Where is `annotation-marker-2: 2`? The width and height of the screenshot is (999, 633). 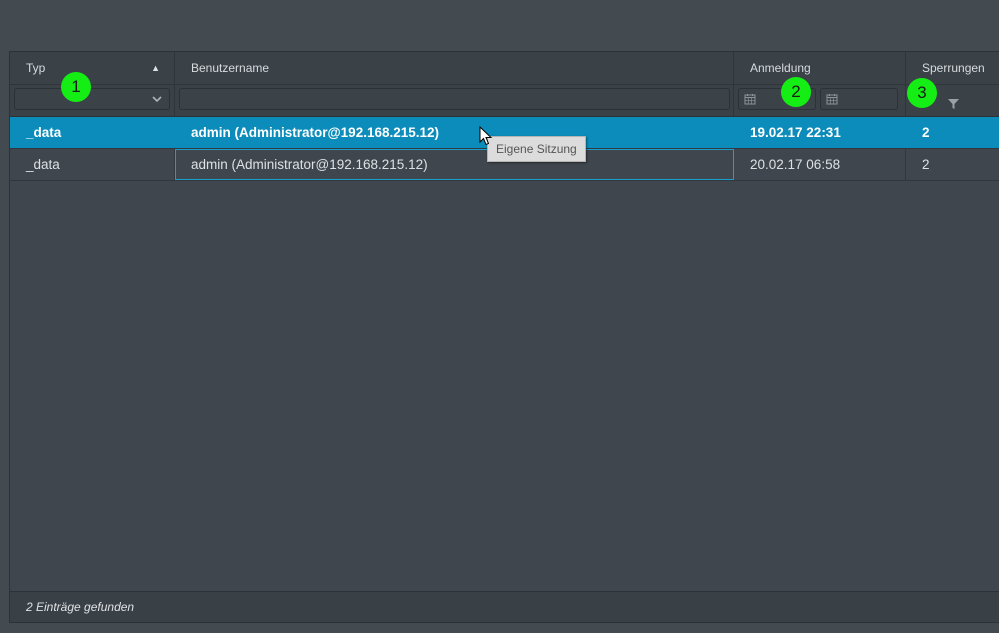
annotation-marker-2: 2 is located at coordinates (796, 92).